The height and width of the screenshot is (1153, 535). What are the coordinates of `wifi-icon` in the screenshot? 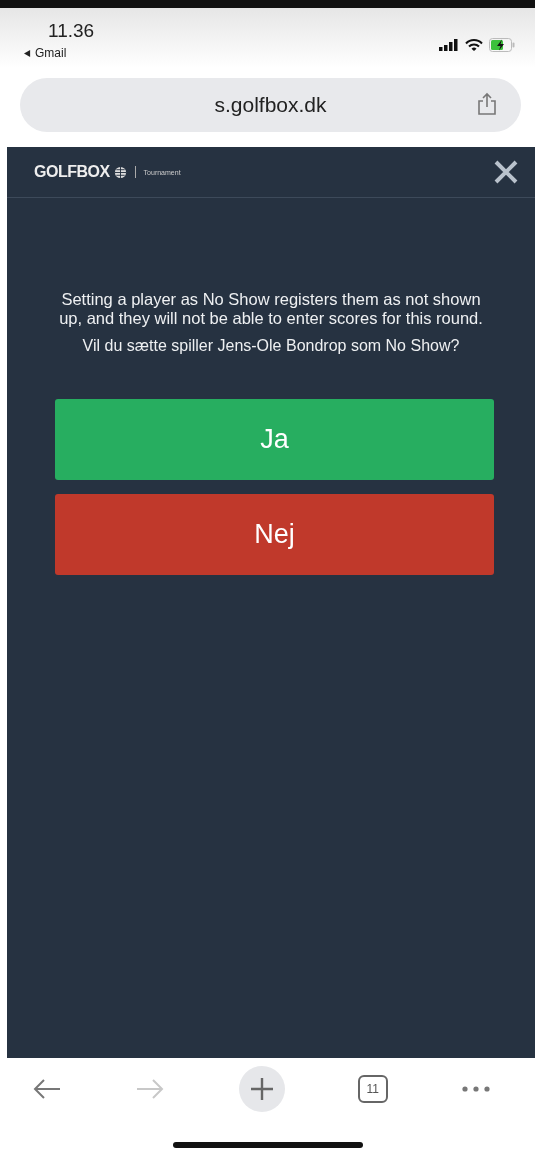 It's located at (474, 45).